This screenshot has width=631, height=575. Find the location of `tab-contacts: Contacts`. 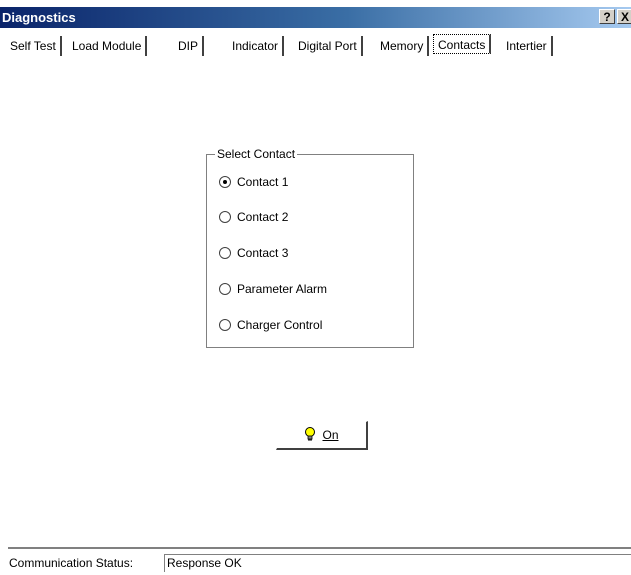

tab-contacts: Contacts is located at coordinates (462, 44).